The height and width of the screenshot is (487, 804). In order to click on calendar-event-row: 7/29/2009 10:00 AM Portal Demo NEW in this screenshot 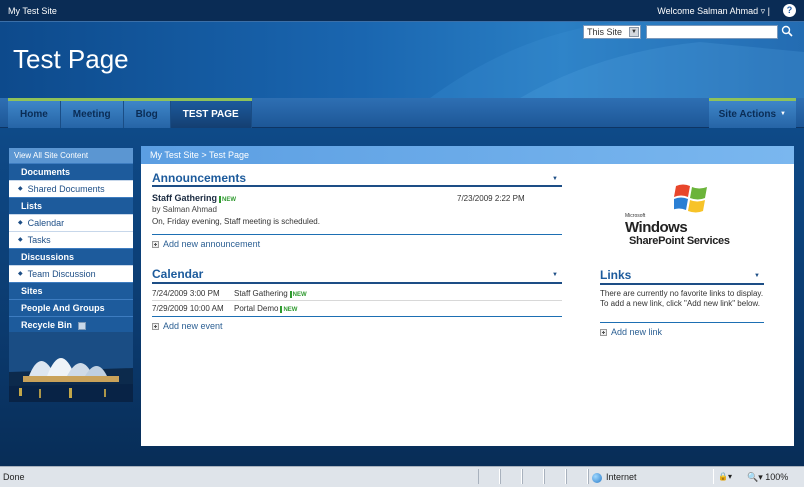, I will do `click(224, 308)`.